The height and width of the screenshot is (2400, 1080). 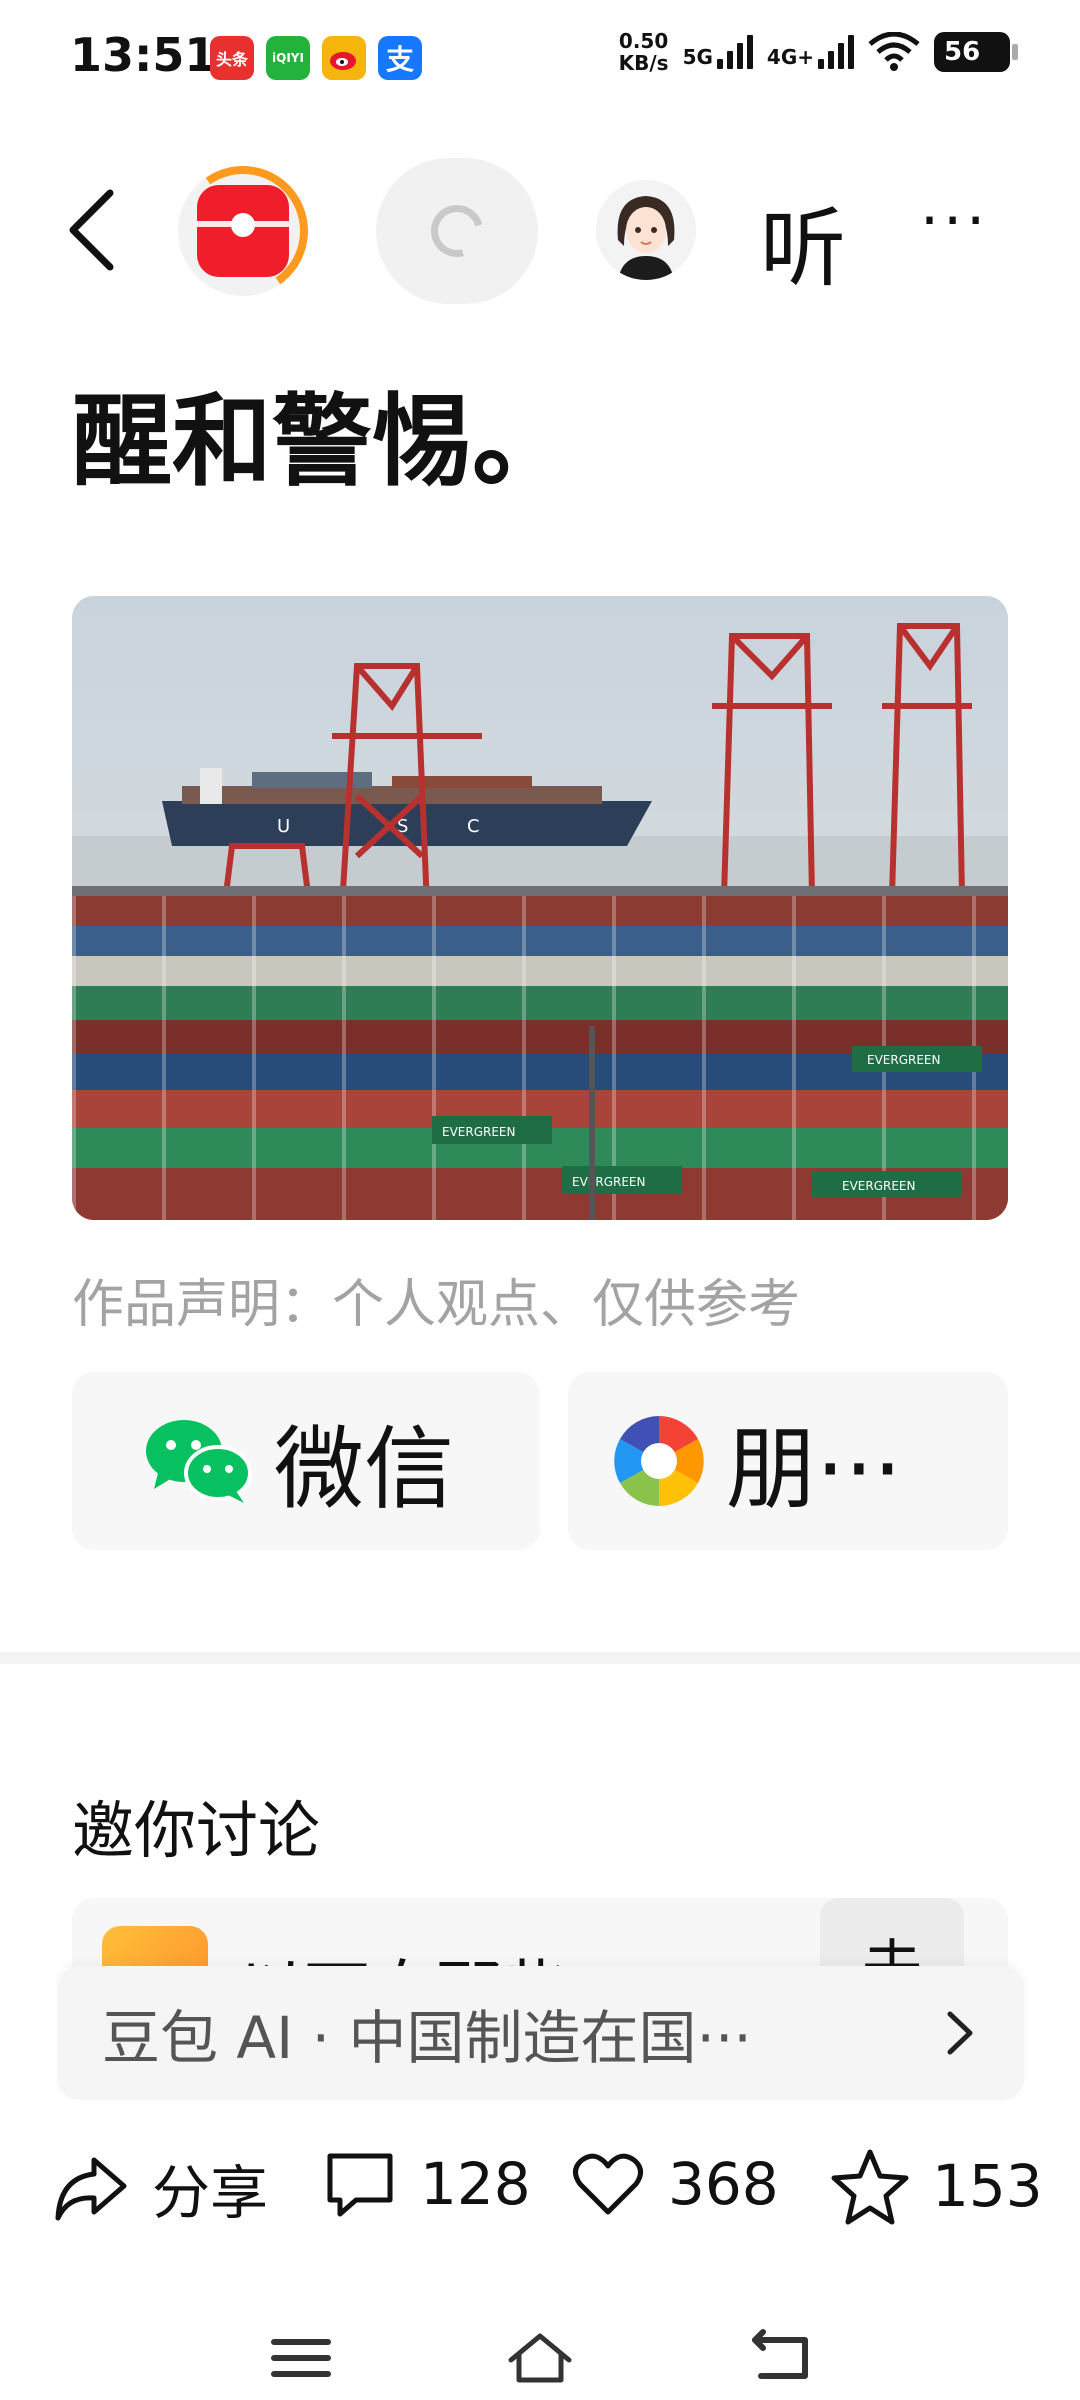 I want to click on favorite-button: 153, so click(x=936, y=2186).